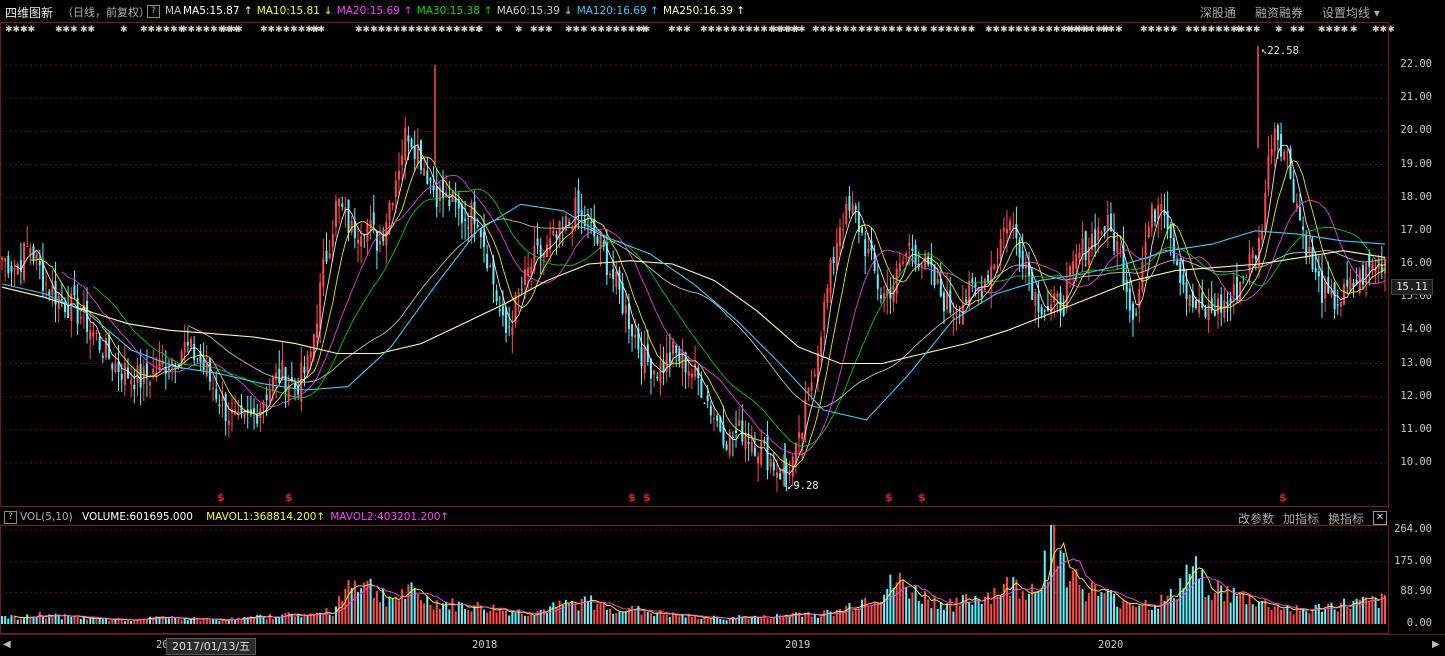 This screenshot has height=656, width=1445. I want to click on help-icon: ?, so click(153, 11).